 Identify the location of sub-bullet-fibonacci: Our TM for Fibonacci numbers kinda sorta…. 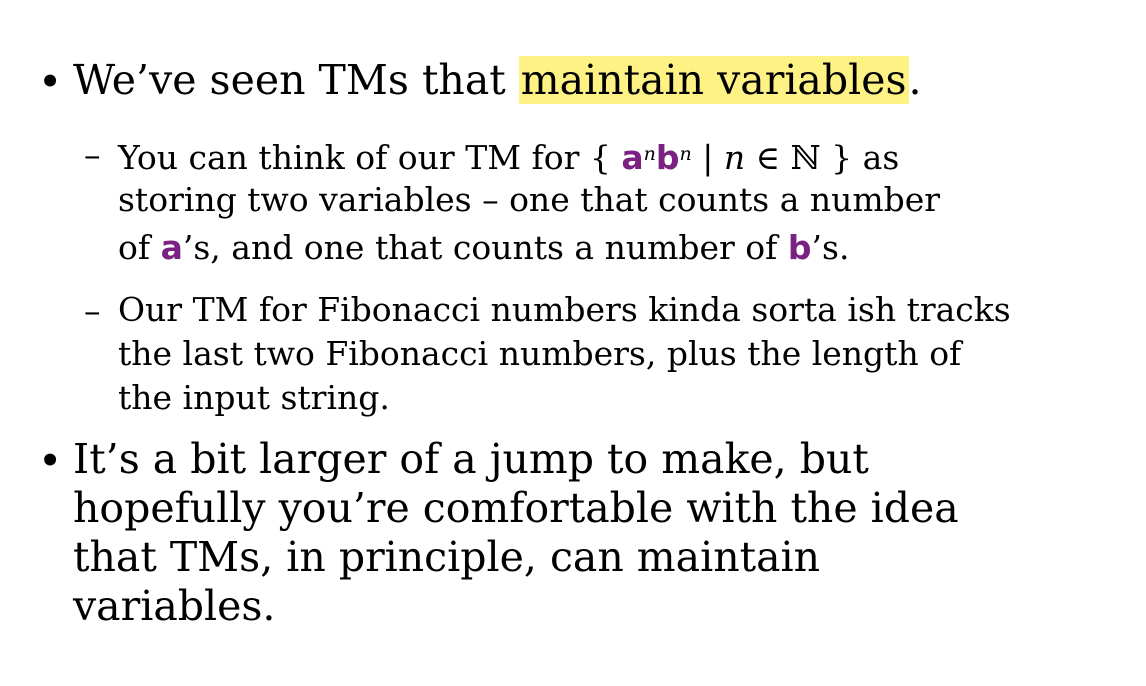
(564, 353).